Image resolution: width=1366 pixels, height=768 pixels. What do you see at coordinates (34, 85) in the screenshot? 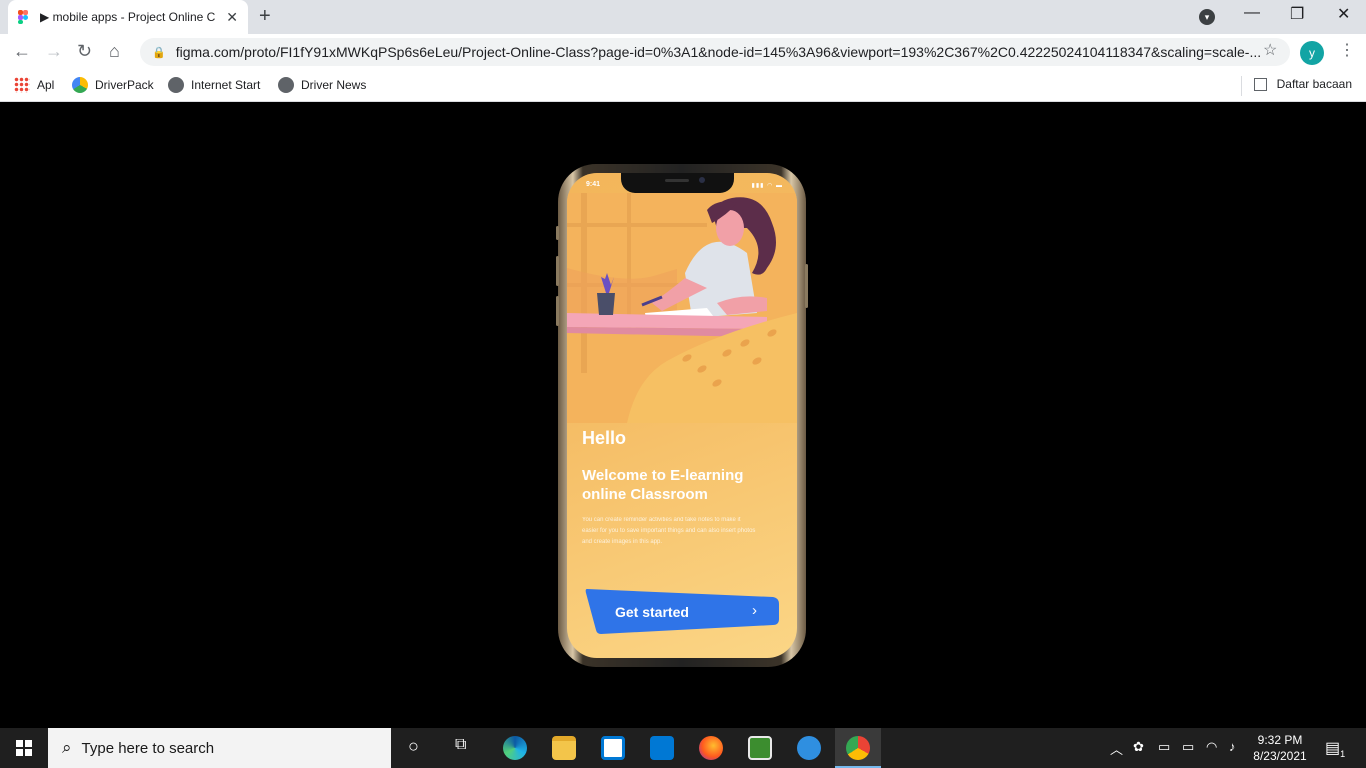
I see `bookmark-apps: Apl` at bounding box center [34, 85].